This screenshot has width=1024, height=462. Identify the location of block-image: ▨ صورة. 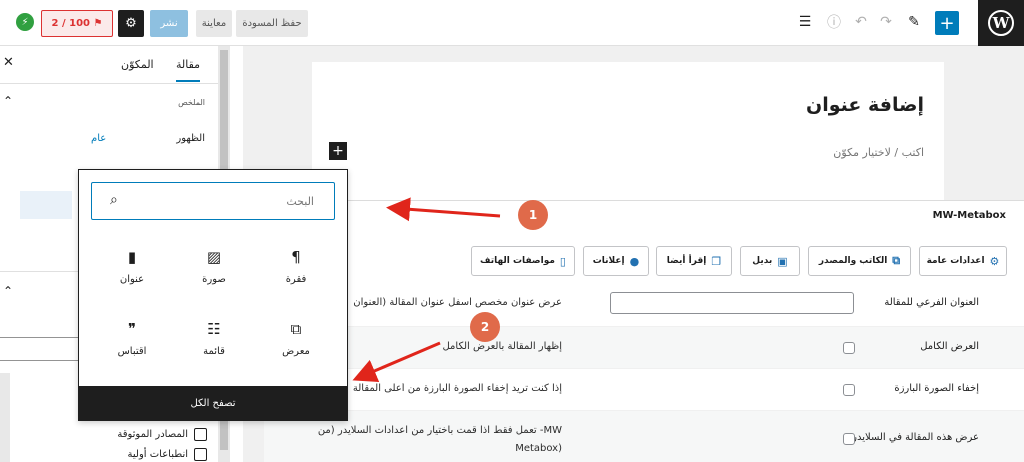
(214, 277).